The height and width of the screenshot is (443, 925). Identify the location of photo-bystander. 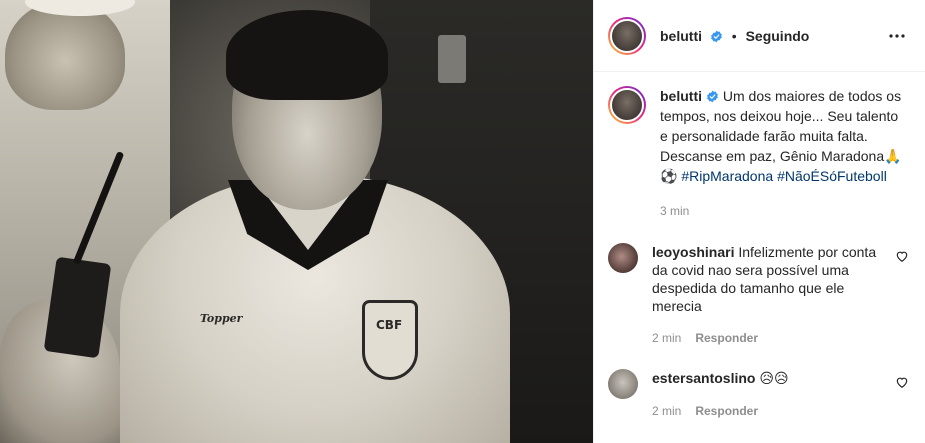
(65, 55).